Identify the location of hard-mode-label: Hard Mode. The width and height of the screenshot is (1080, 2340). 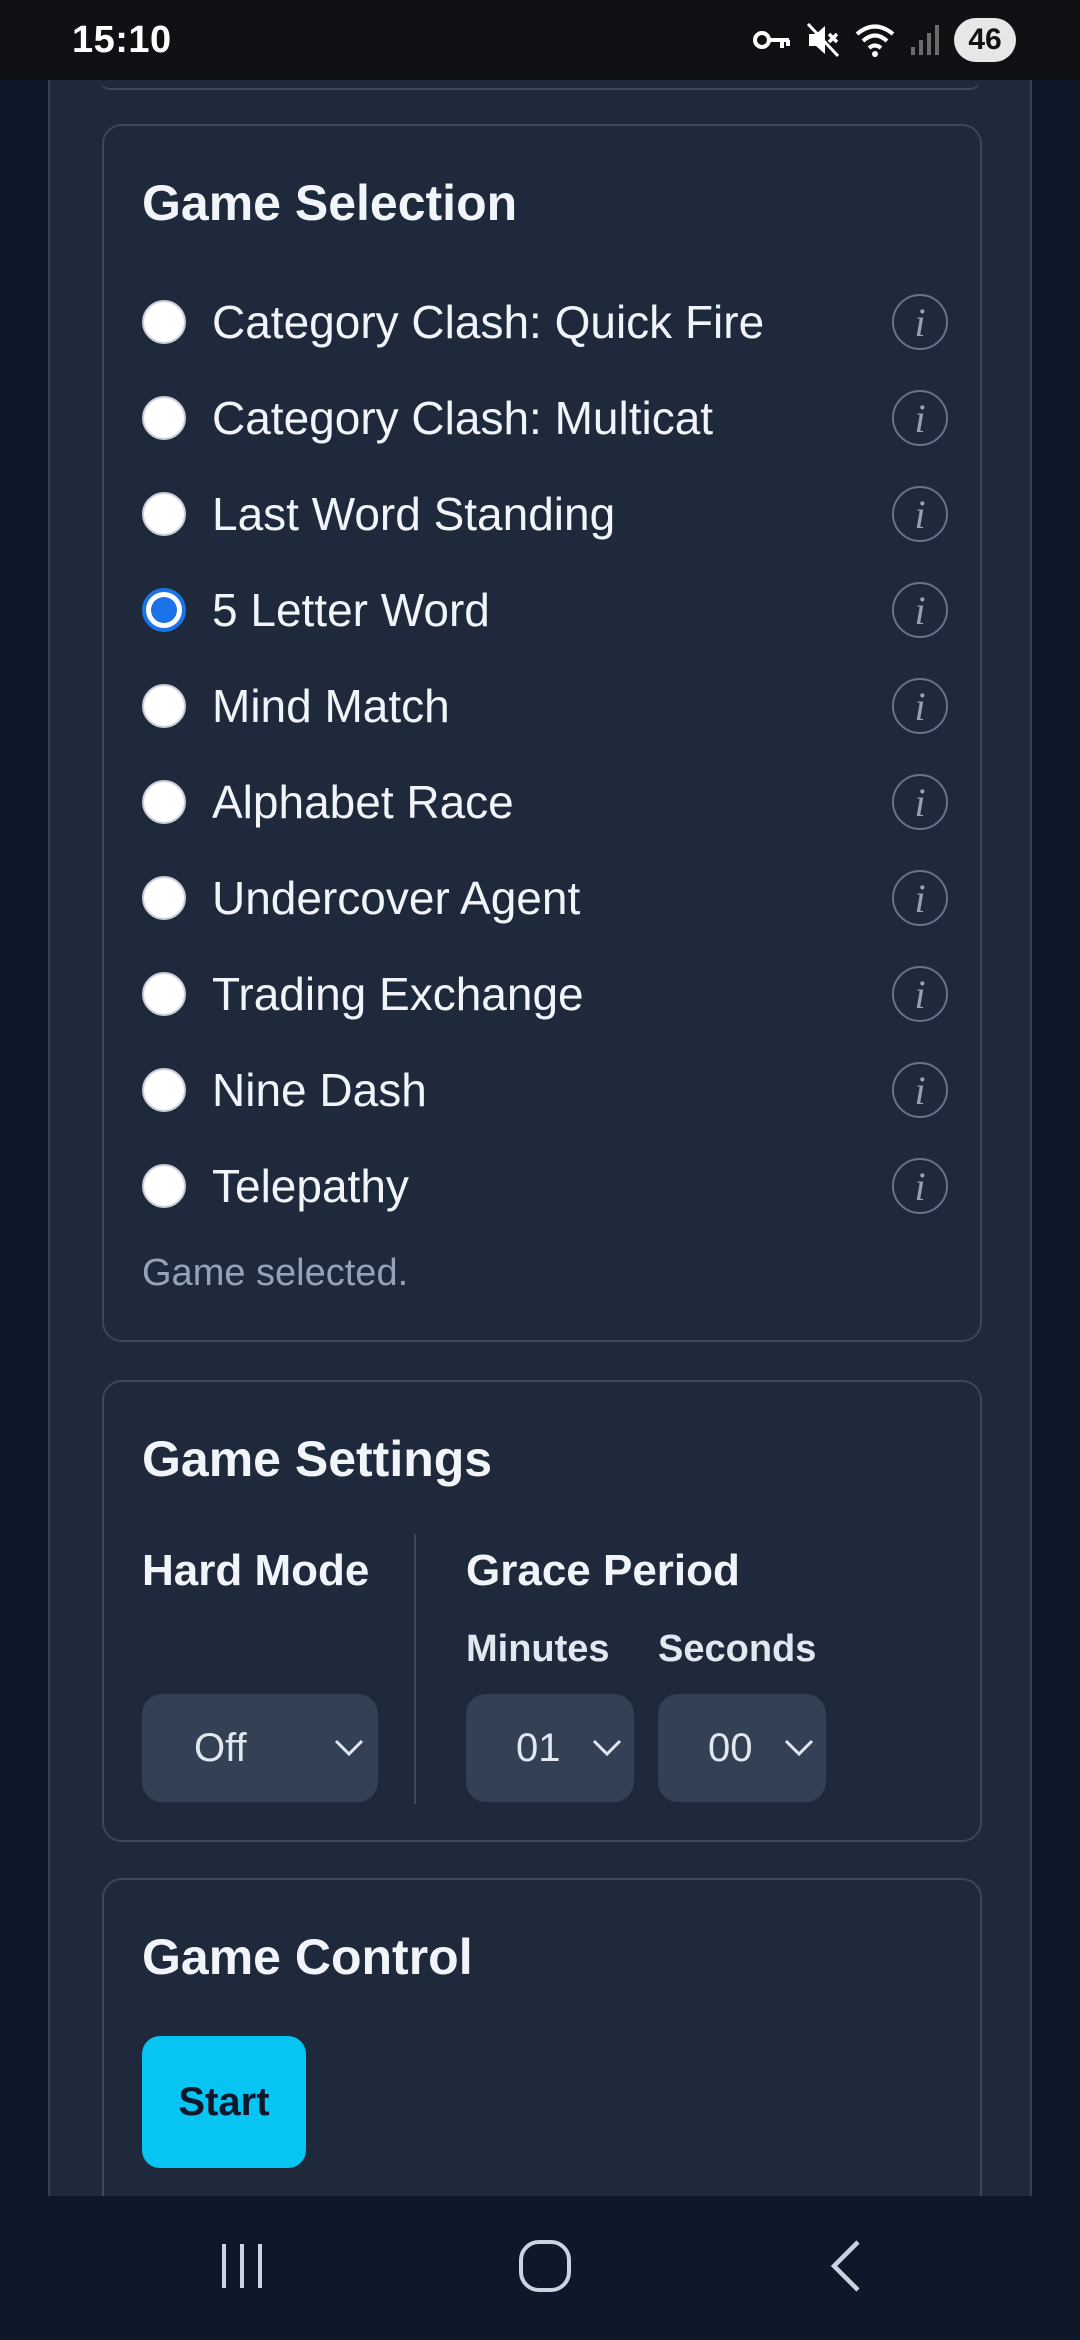
(256, 1570).